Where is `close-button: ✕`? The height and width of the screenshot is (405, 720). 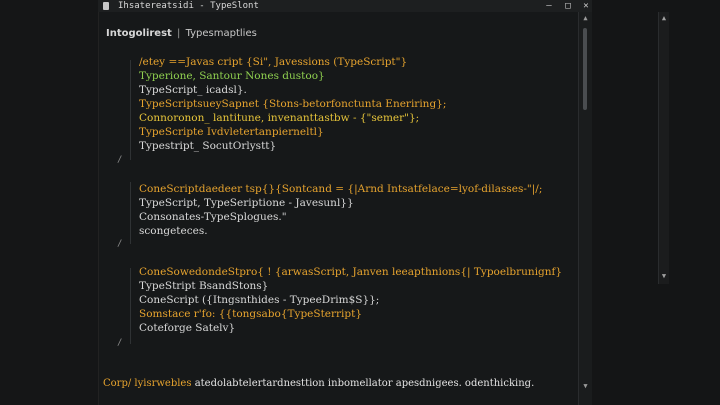
close-button: ✕ is located at coordinates (586, 6).